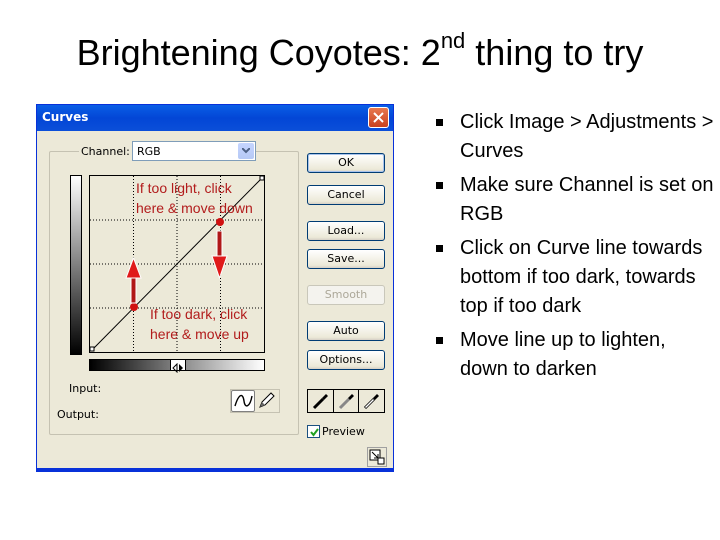 This screenshot has width=720, height=540. Describe the element at coordinates (199, 334) in the screenshot. I see `annotation-dark-line2: here & move up` at that location.